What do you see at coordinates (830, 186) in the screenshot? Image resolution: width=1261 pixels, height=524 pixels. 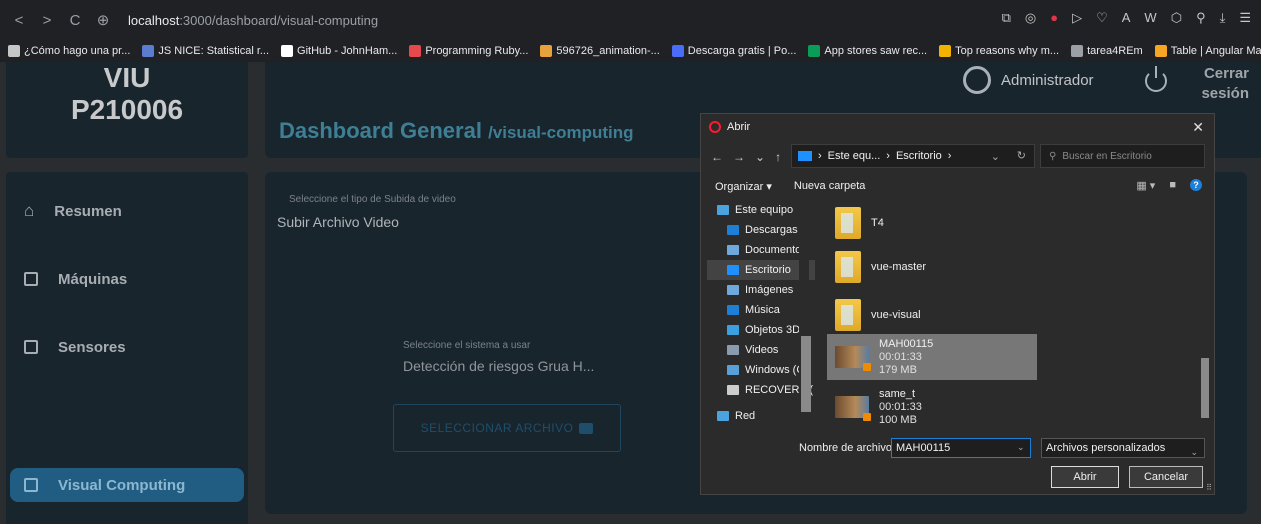 I see `new-folder-button: Nueva carpeta` at bounding box center [830, 186].